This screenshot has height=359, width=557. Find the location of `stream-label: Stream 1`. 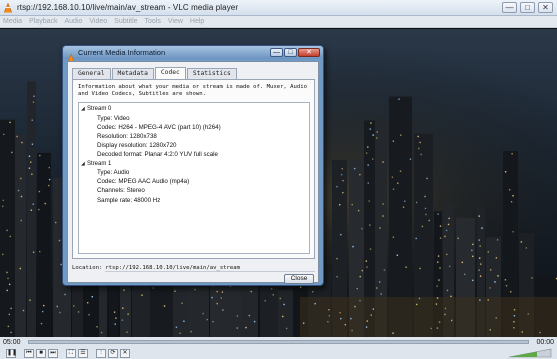

stream-label: Stream 1 is located at coordinates (99, 163).